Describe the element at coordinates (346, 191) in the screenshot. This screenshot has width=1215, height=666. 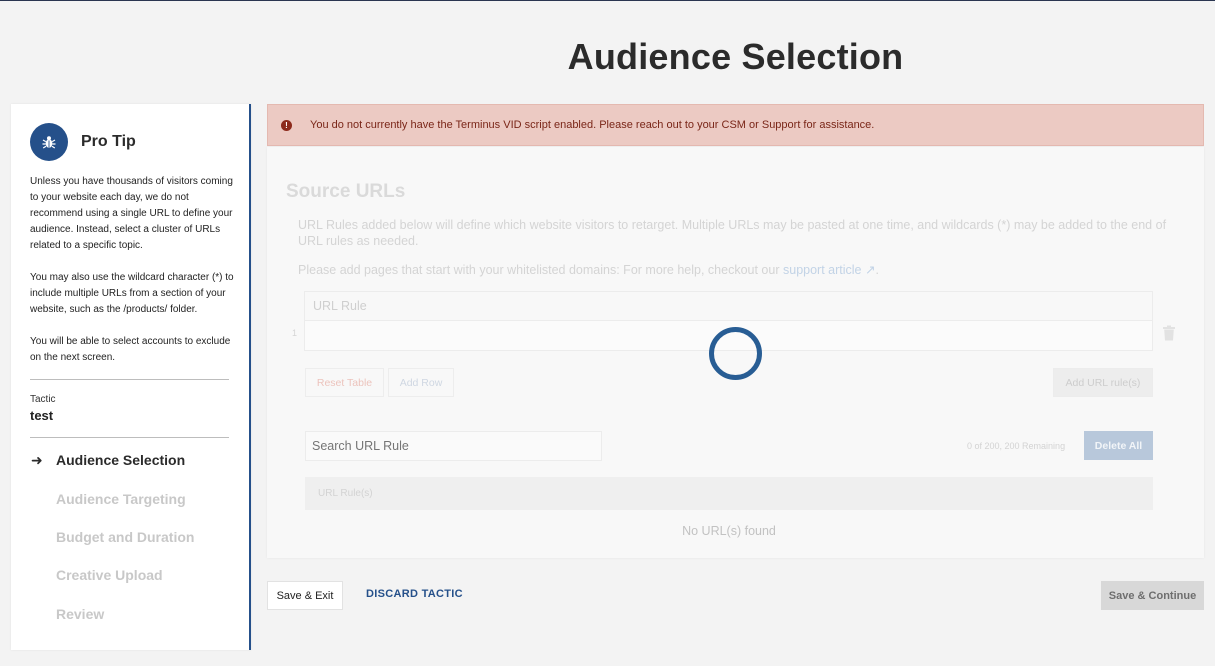
I see `section-title: Source URLs` at that location.